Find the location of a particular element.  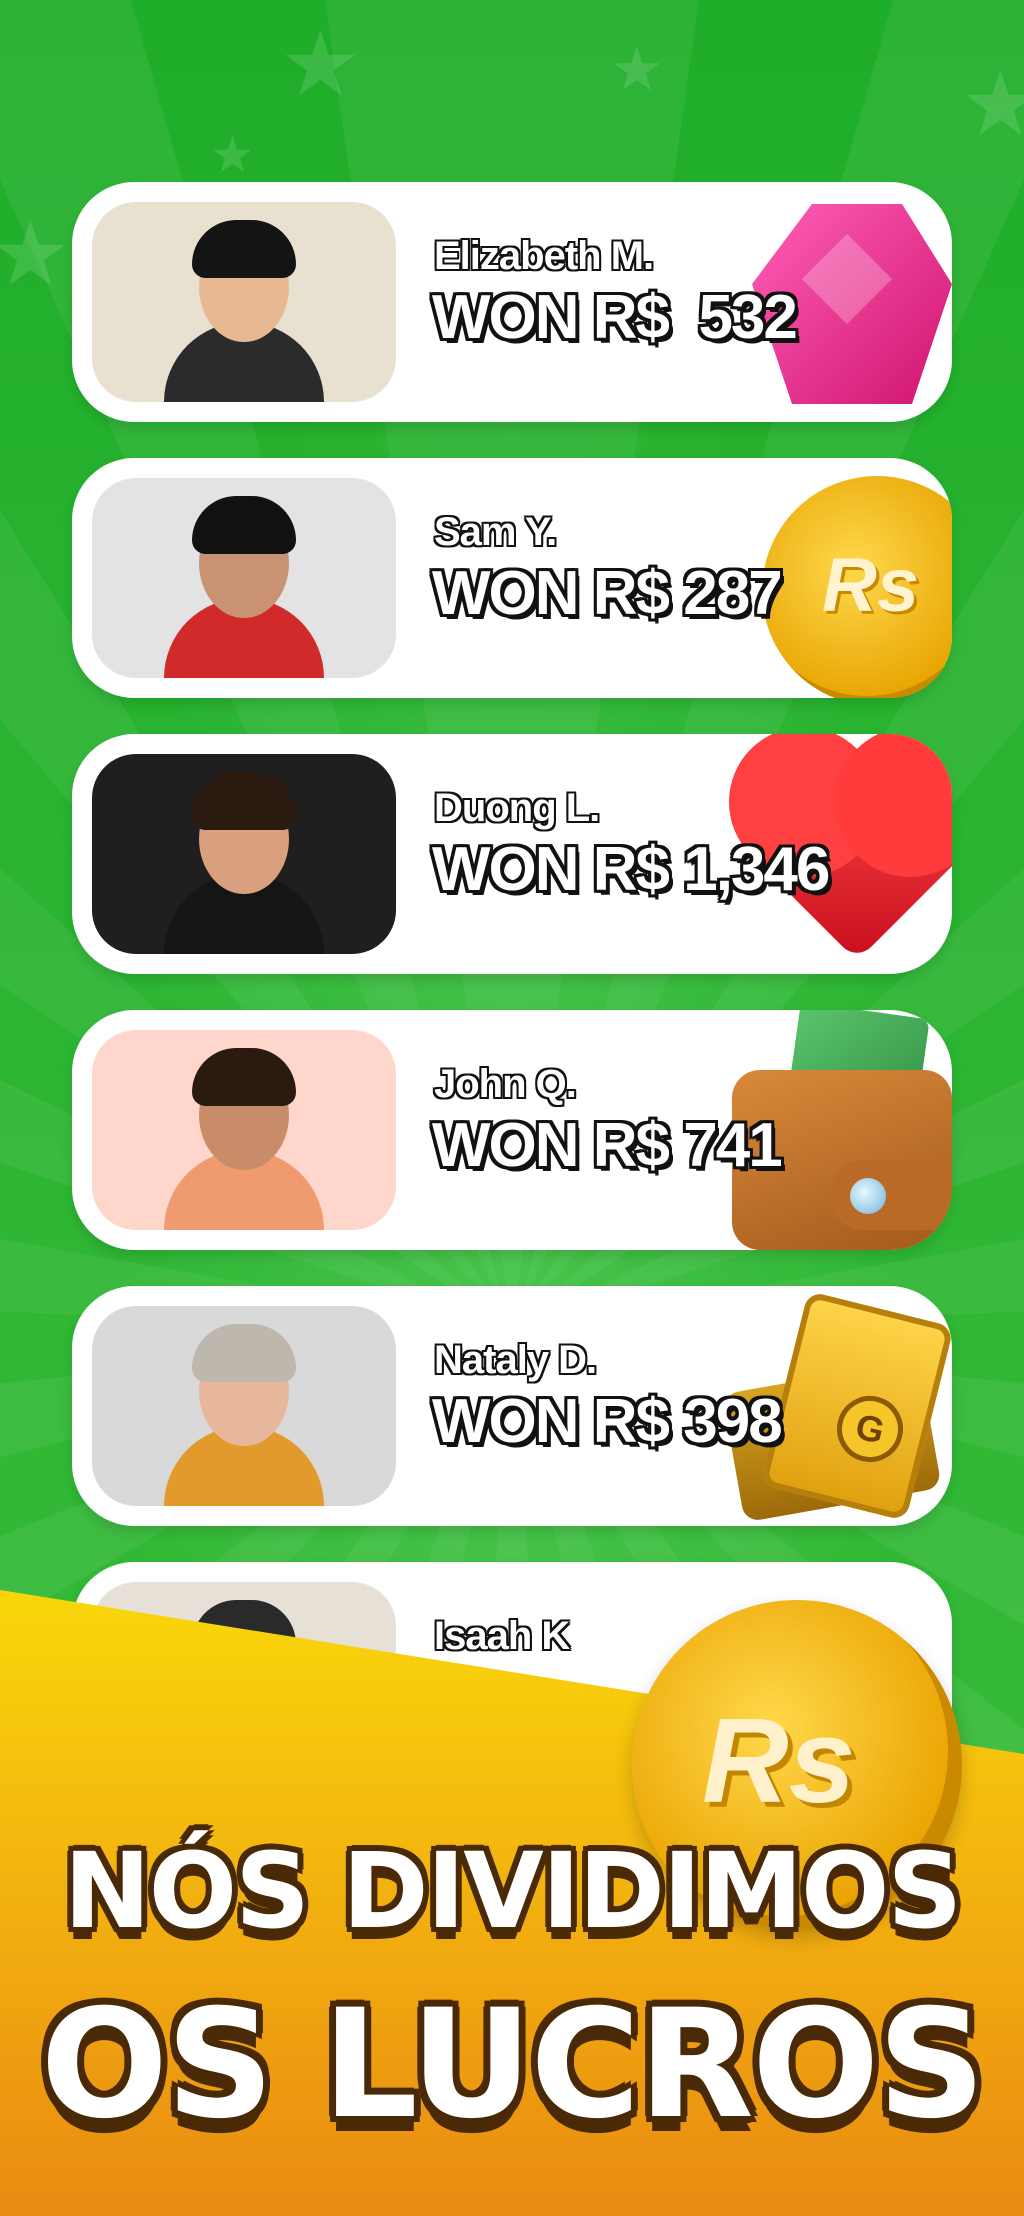

coin-icon: Rs is located at coordinates (857, 587).